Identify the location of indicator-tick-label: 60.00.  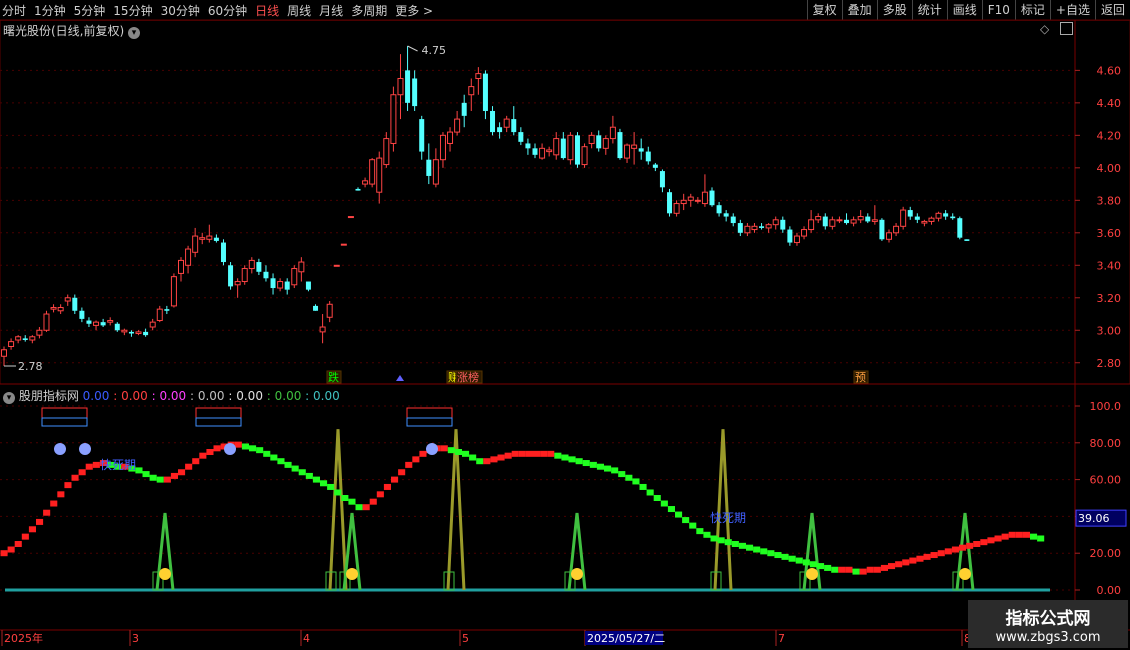
(1106, 480).